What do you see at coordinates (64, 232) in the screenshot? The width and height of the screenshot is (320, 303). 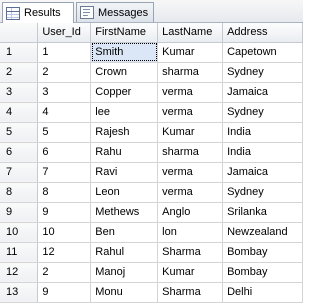 I see `cell-user-id: 10` at bounding box center [64, 232].